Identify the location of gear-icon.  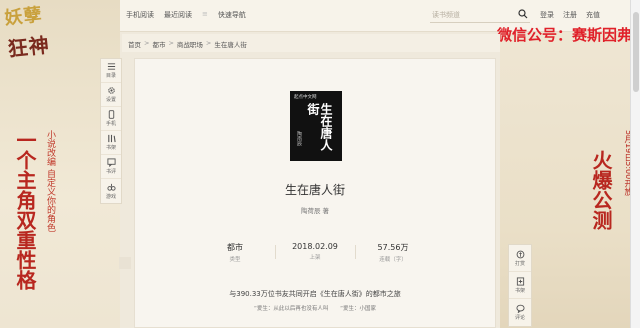
(111, 90).